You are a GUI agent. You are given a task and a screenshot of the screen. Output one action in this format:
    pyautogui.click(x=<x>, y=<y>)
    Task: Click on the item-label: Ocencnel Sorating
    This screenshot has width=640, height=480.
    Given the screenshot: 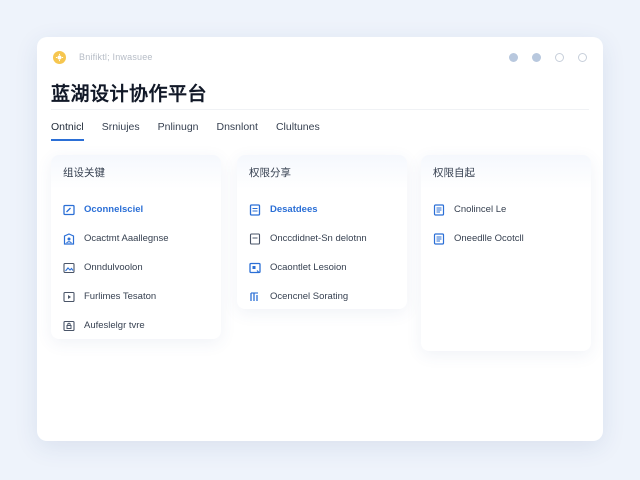 What is the action you would take?
    pyautogui.click(x=309, y=296)
    